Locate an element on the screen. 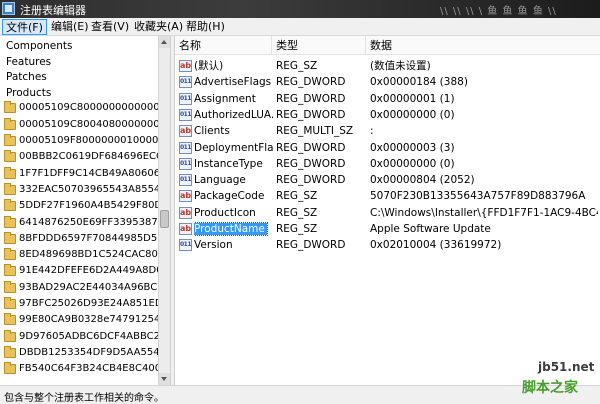 The image size is (600, 404). watermark-site: jb51.net is located at coordinates (566, 367).